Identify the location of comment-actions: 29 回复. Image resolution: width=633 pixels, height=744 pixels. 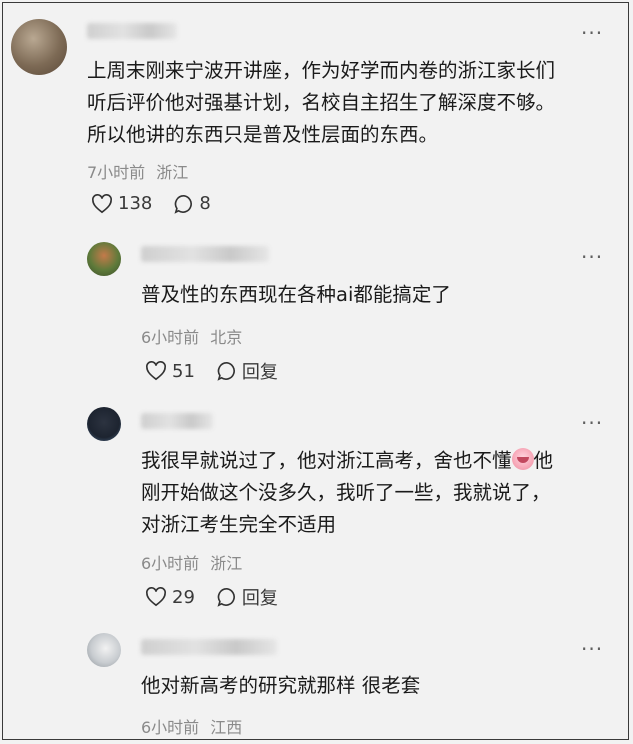
(222, 597).